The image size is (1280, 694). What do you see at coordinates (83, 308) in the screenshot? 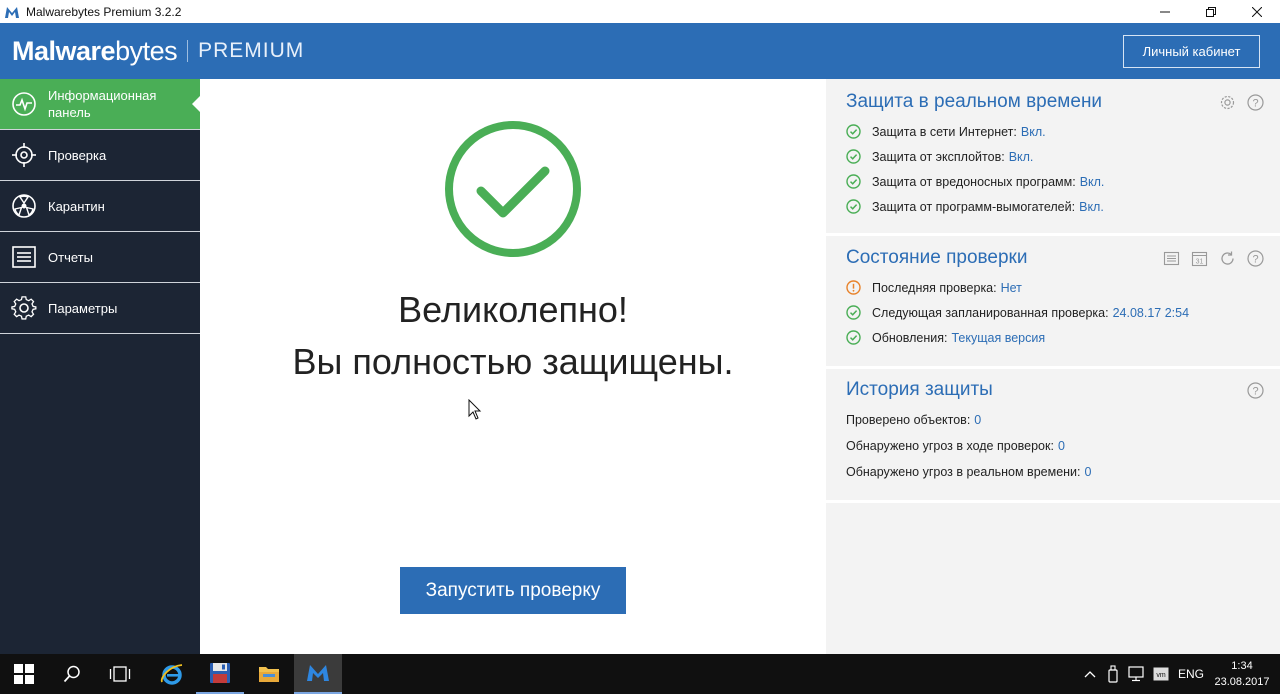
I see `sidebar-item-label: Параметры` at bounding box center [83, 308].